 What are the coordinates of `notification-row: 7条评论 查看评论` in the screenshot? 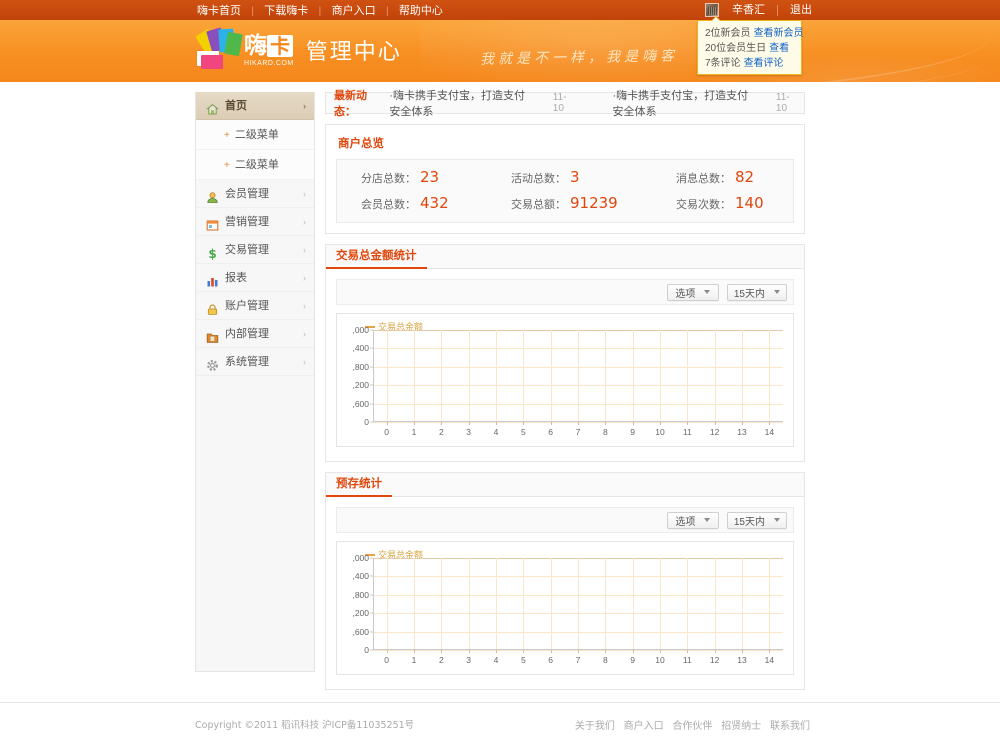 It's located at (750, 63).